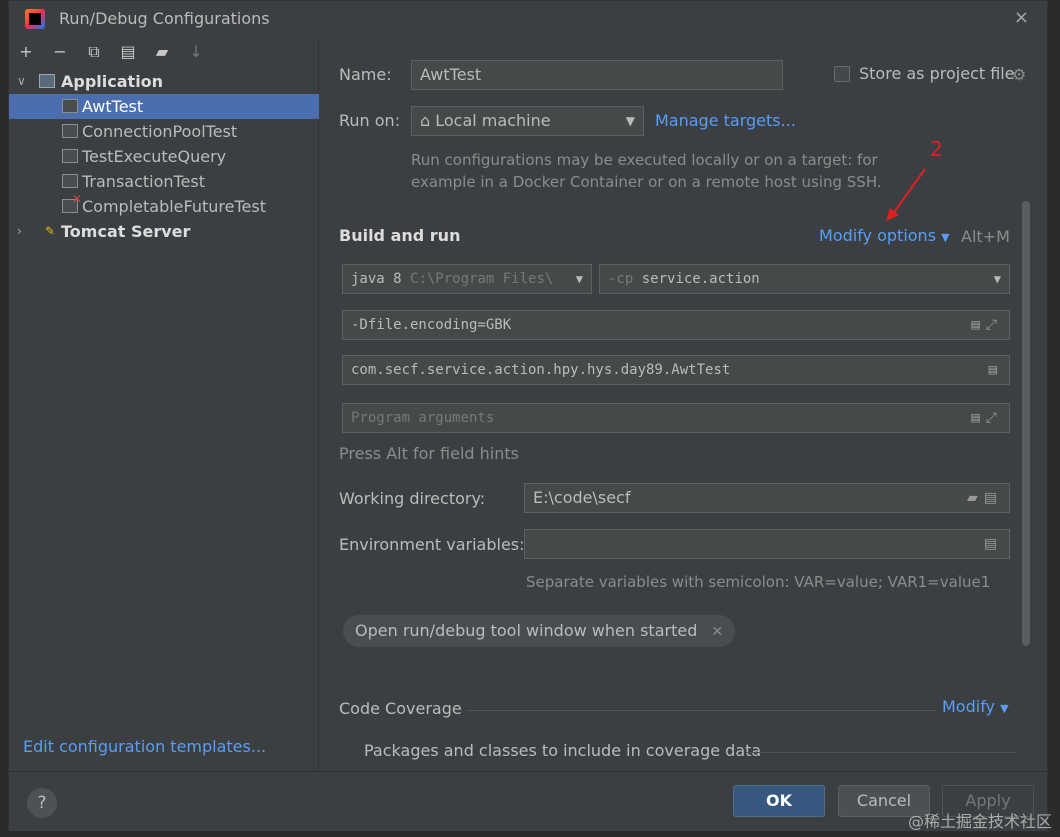 This screenshot has height=837, width=1060. I want to click on tree-item-label: AwtTest, so click(113, 106).